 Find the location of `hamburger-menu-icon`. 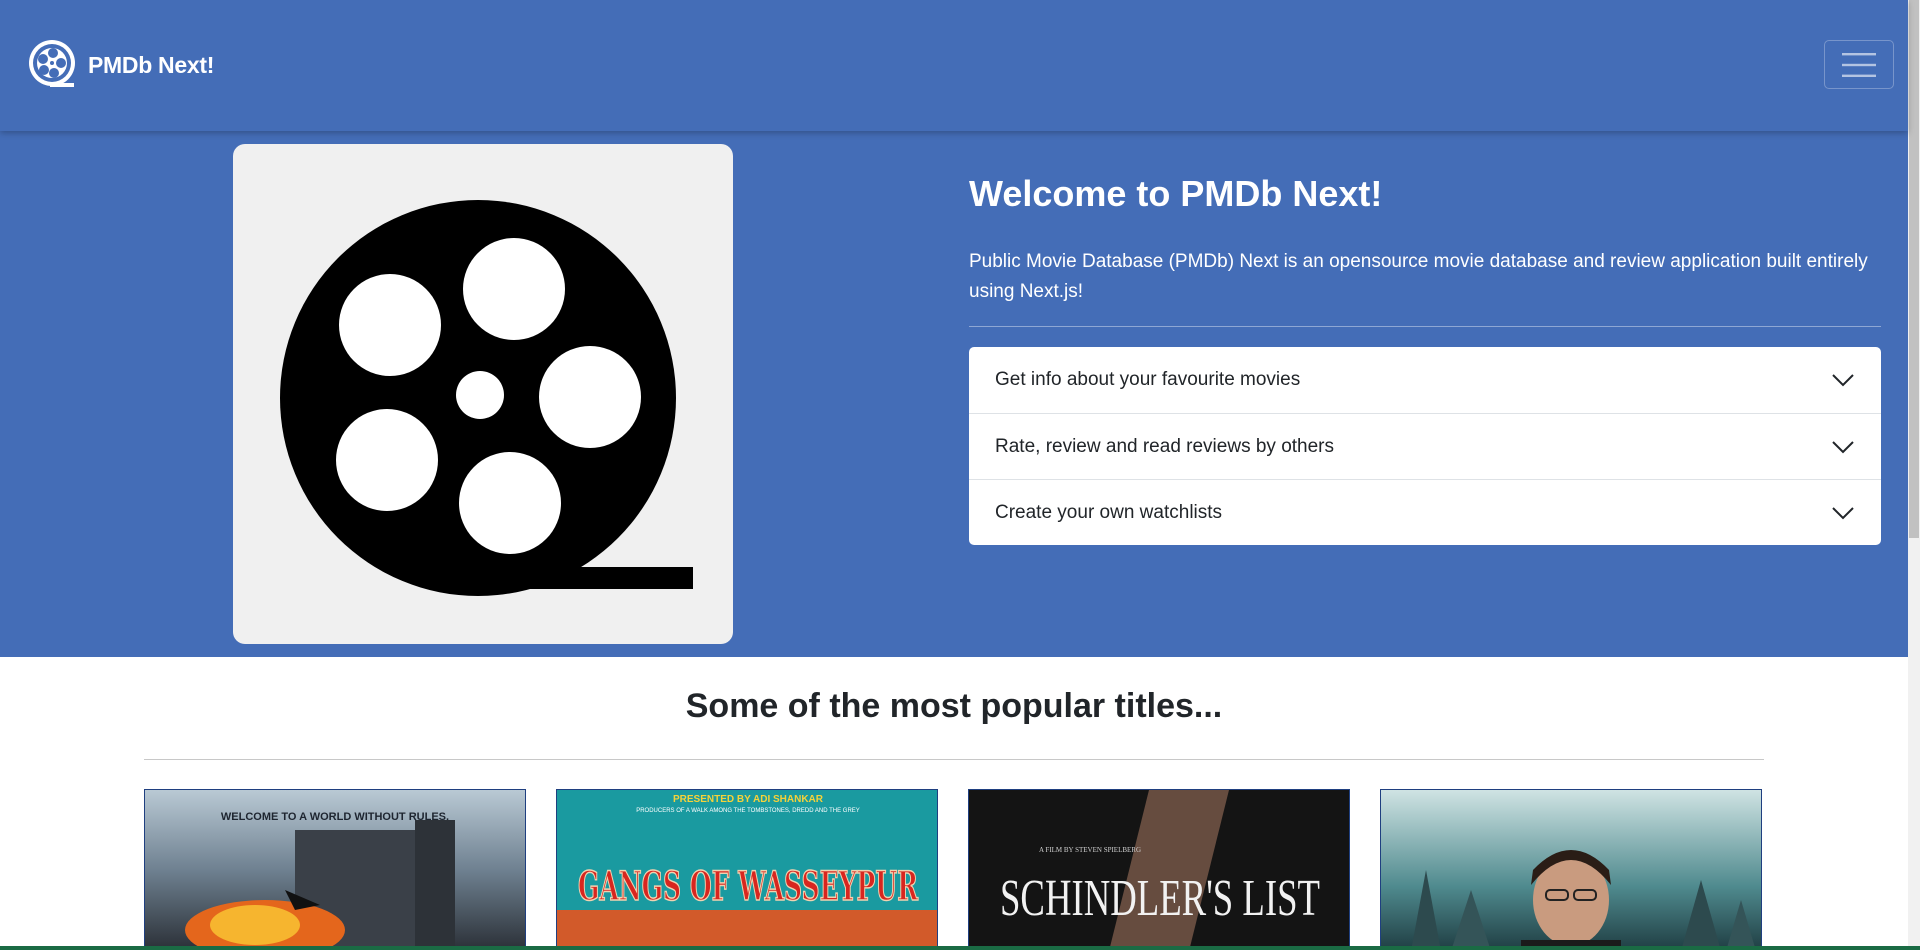

hamburger-menu-icon is located at coordinates (1859, 64).